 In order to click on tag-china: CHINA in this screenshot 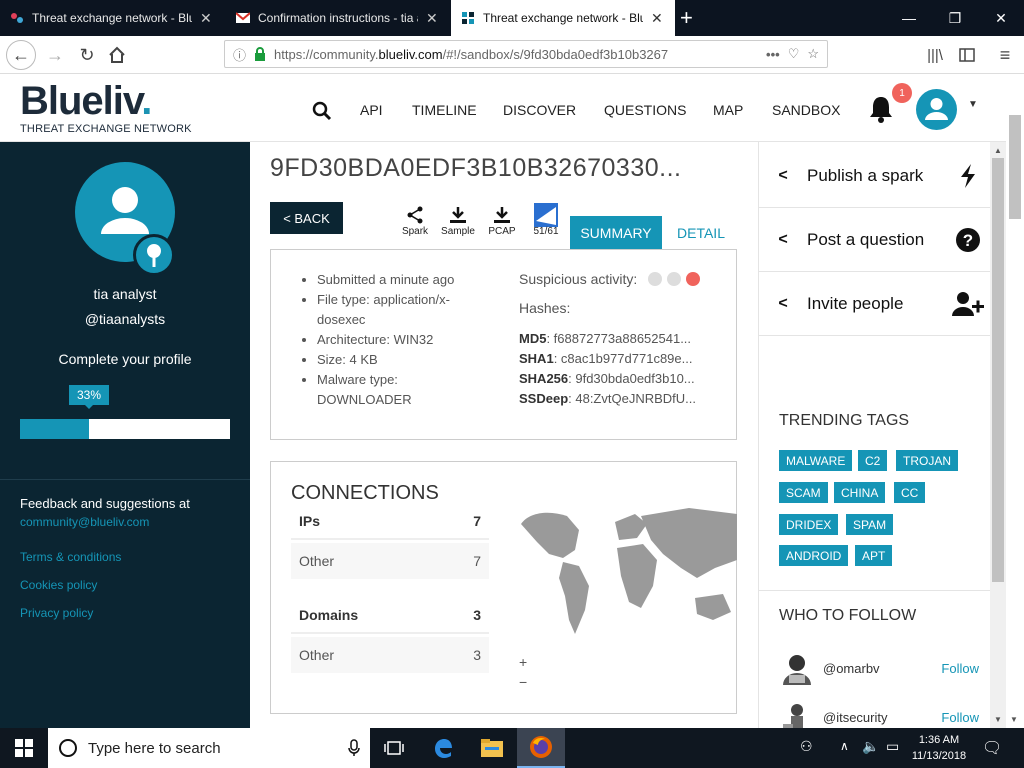, I will do `click(860, 492)`.